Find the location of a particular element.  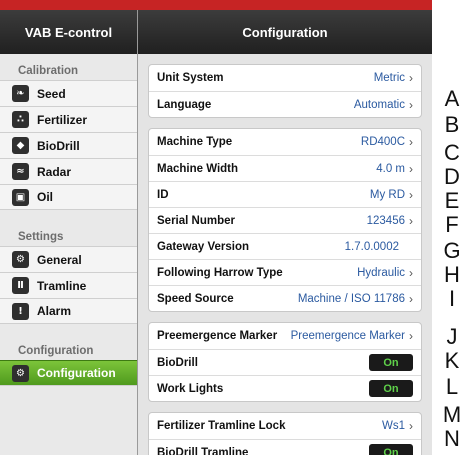

setting-row-id: ID My RD › is located at coordinates (285, 194).